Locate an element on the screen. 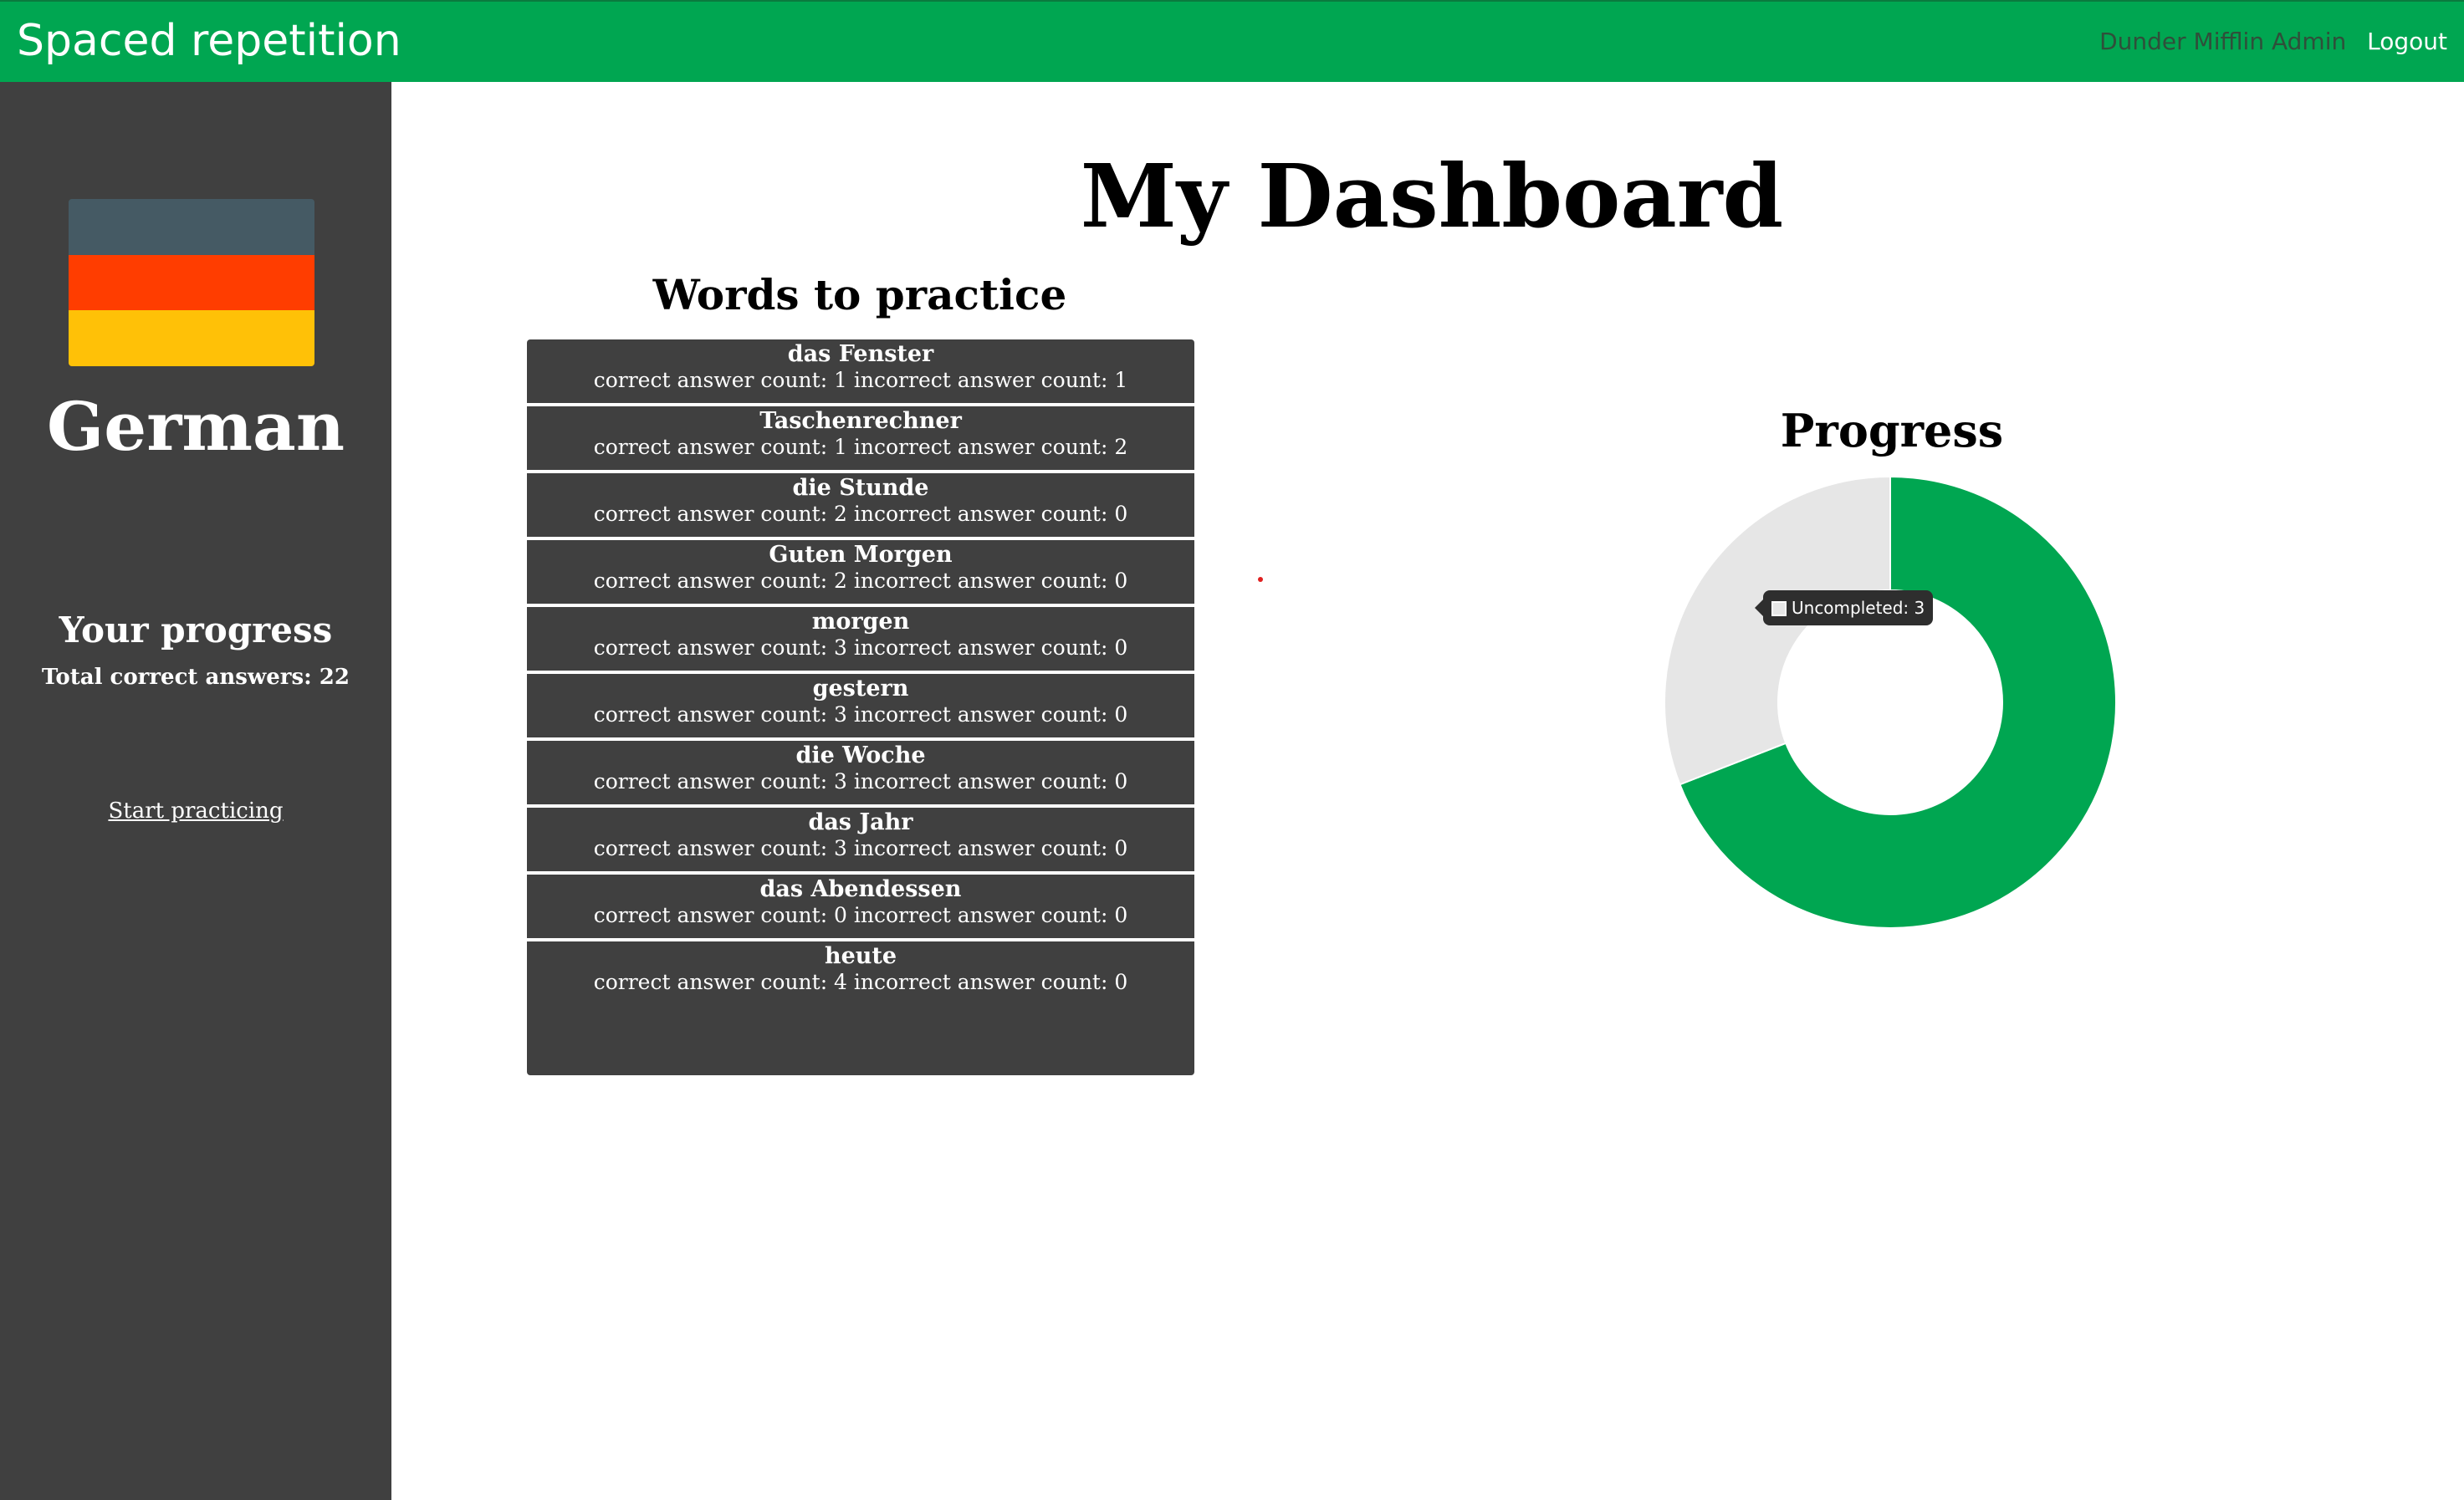 This screenshot has width=2464, height=1500. chart-tooltip: Uncompleted: 3 is located at coordinates (1844, 607).